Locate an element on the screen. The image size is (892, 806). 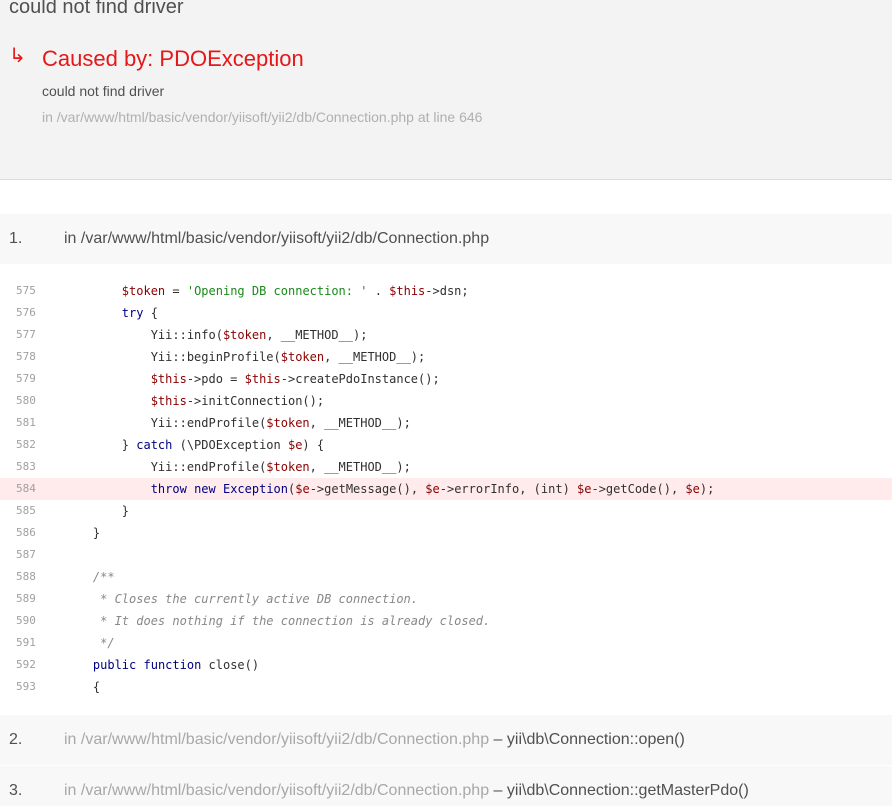
line-number: 576 is located at coordinates (26, 312).